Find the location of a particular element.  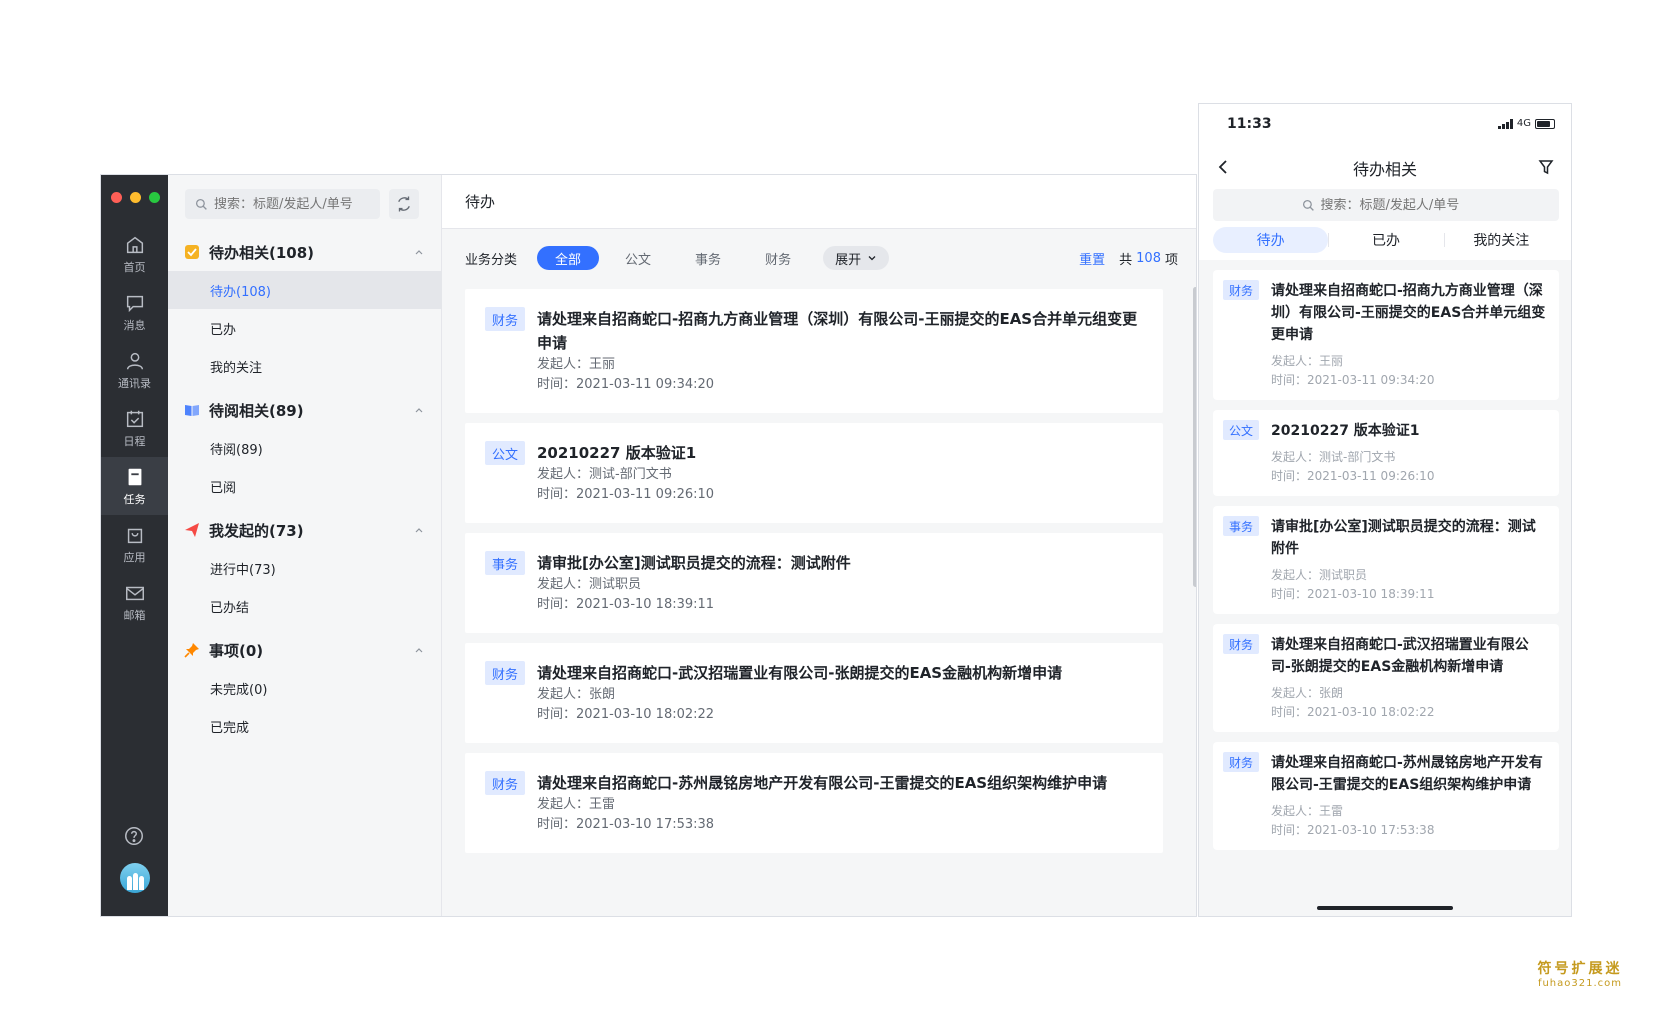

rail-item-apps: 应用 is located at coordinates (134, 544).